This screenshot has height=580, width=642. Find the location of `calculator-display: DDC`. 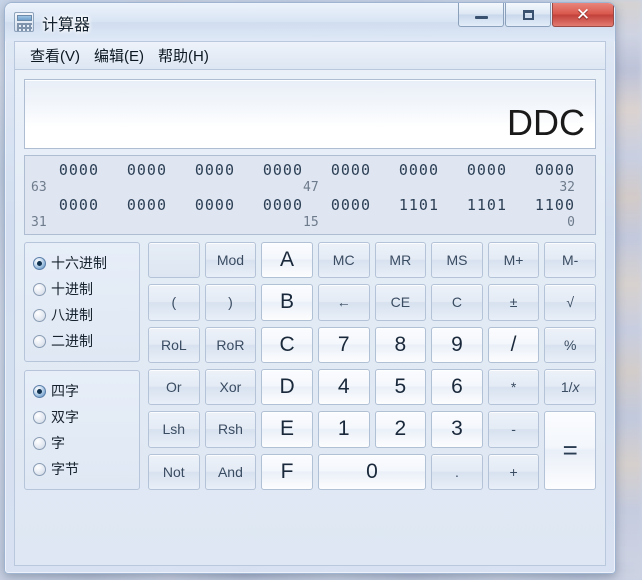

calculator-display: DDC is located at coordinates (310, 114).